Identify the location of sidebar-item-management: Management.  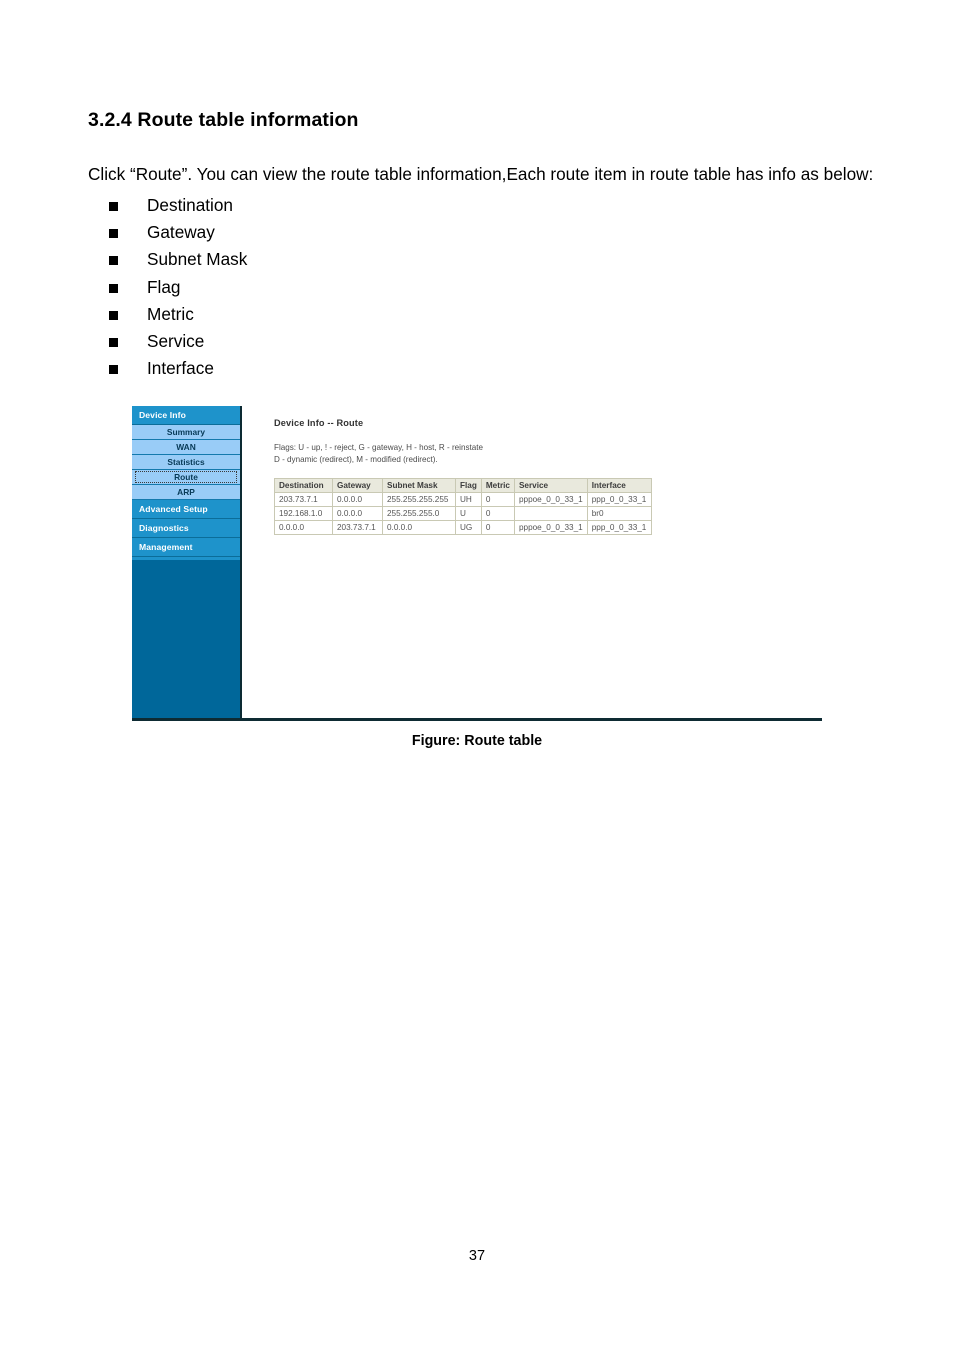
(186, 547).